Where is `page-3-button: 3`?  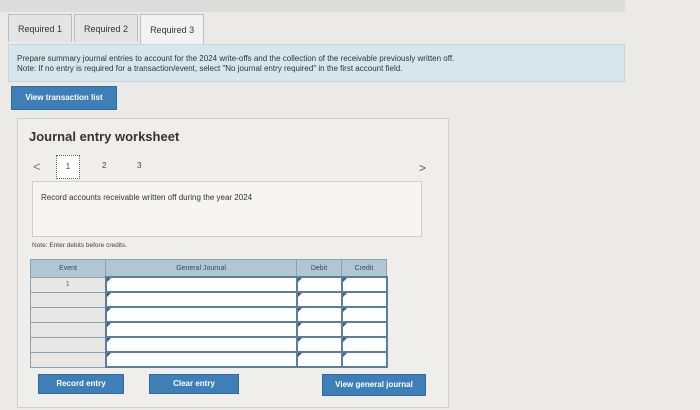
page-3-button: 3 is located at coordinates (139, 165).